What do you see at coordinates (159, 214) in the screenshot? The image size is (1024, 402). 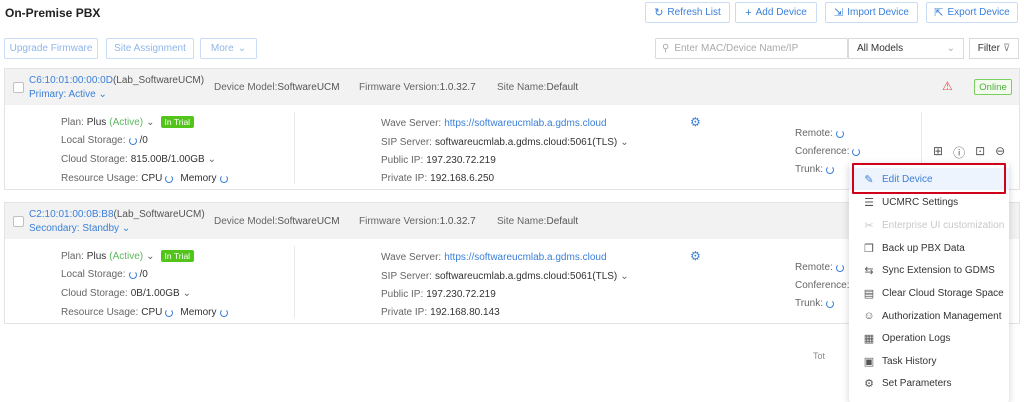 I see `device-name: (Lab_SoftwareUCM)` at bounding box center [159, 214].